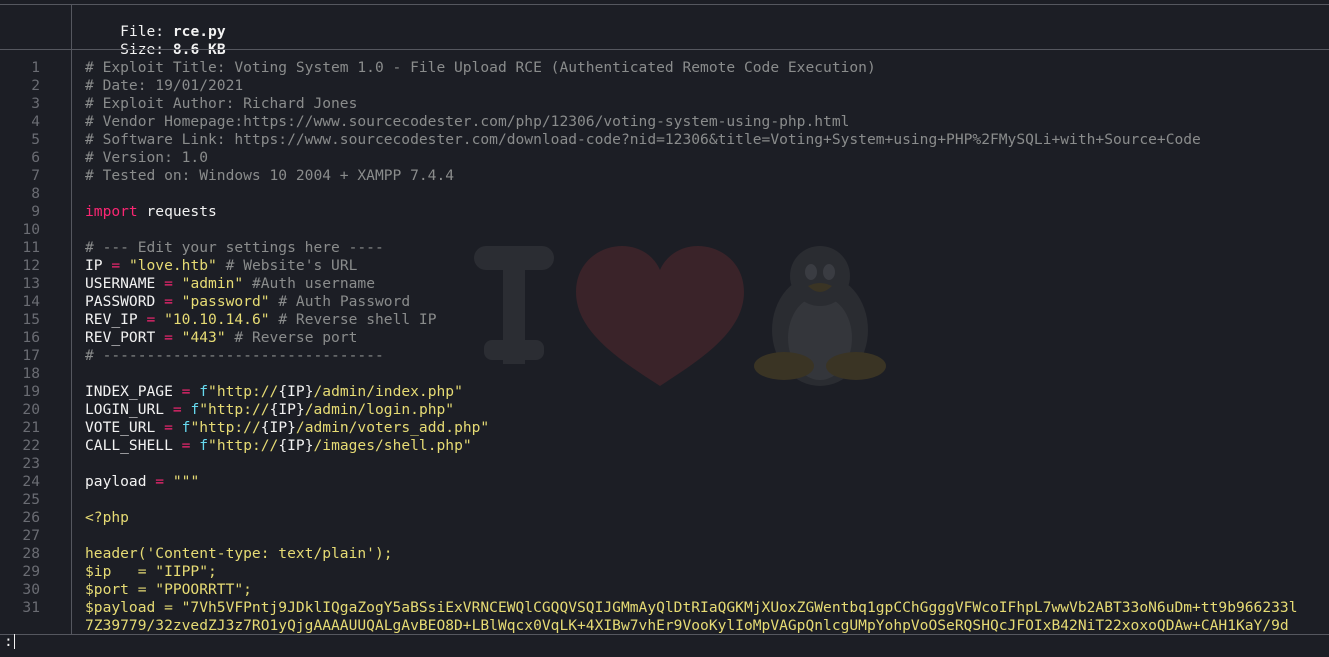  Describe the element at coordinates (234, 355) in the screenshot. I see `code-token: # --------------------------------` at that location.